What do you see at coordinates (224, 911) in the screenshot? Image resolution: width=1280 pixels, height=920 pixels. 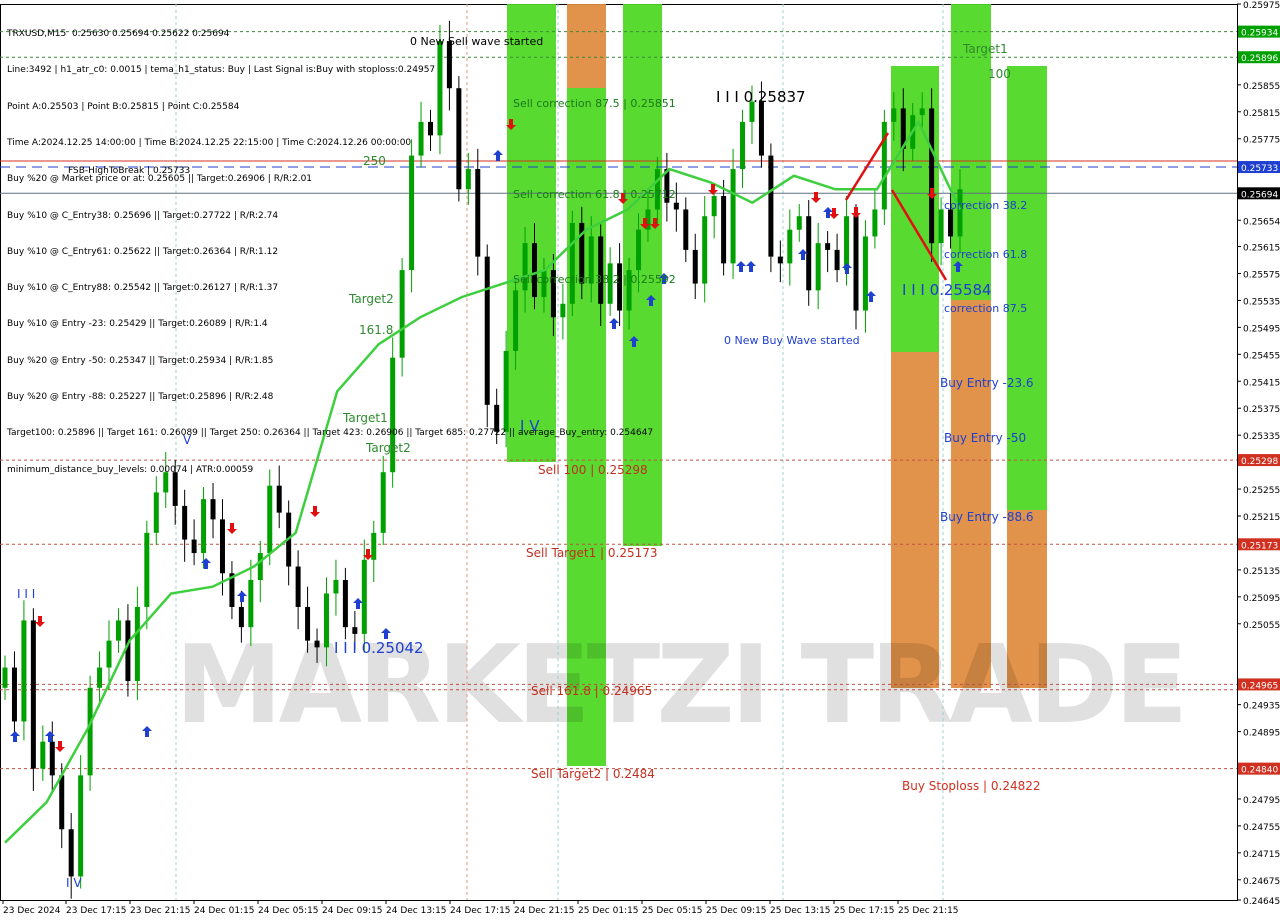 I see `x-tick-label: 24 Dec 01:15` at bounding box center [224, 911].